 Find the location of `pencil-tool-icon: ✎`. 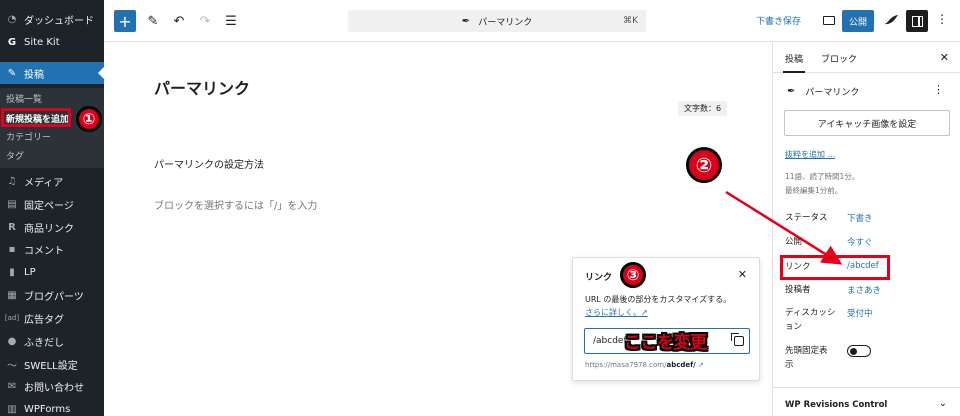

pencil-tool-icon: ✎ is located at coordinates (153, 21).